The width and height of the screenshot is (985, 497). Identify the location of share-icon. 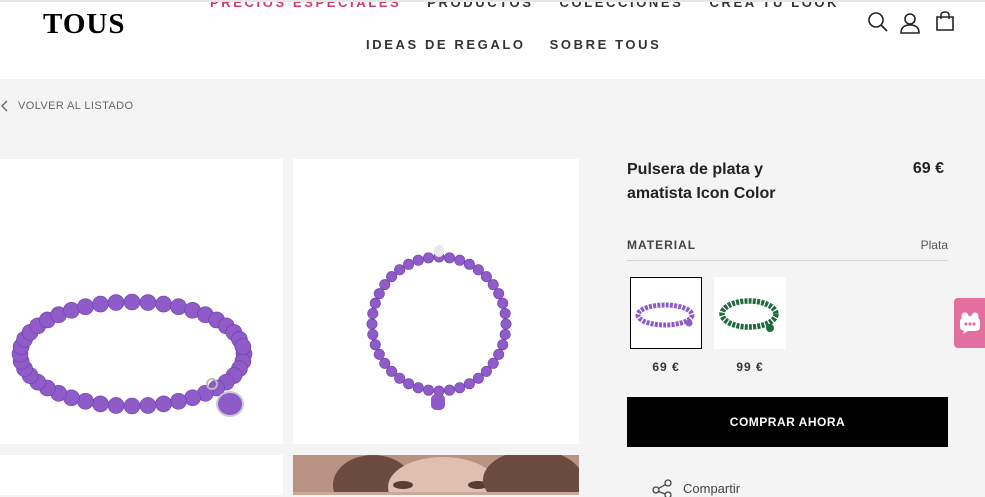
(662, 488).